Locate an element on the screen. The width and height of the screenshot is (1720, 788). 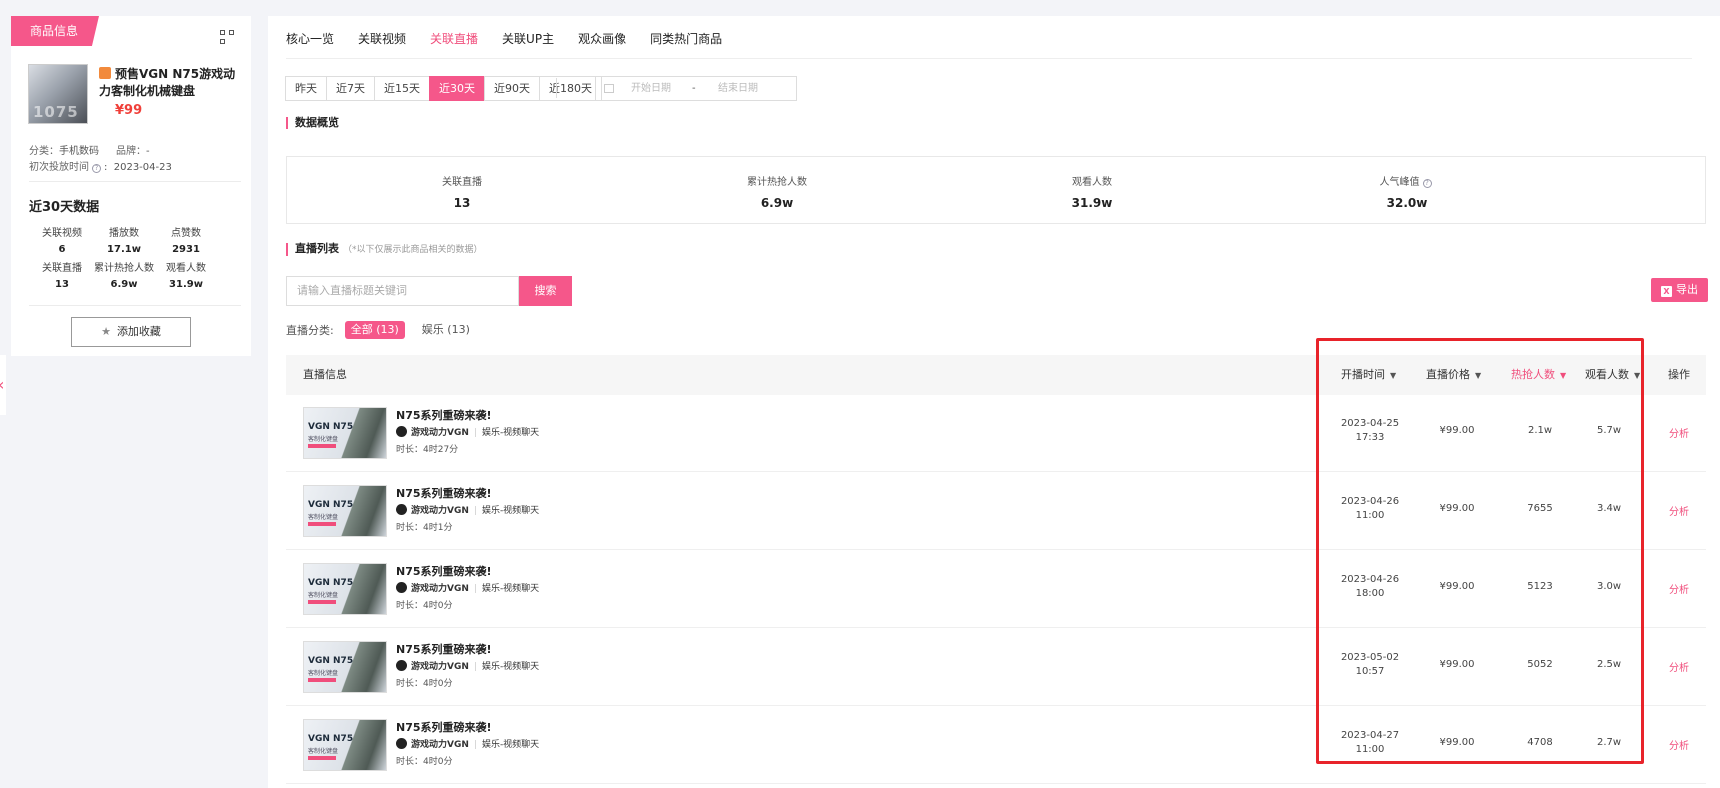
tabs-divider is located at coordinates (989, 58).